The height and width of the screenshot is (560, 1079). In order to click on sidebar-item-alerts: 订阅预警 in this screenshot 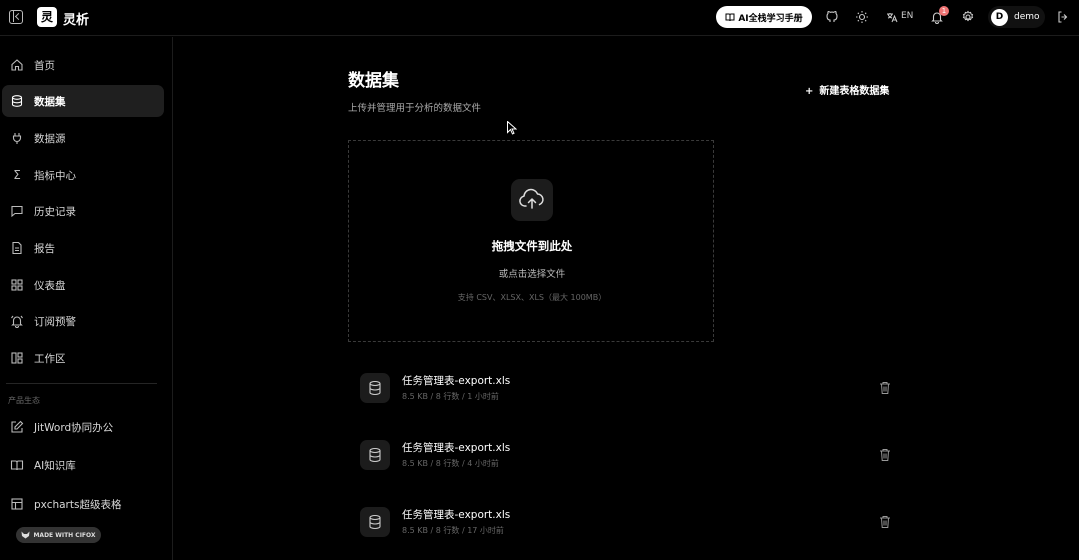, I will do `click(83, 321)`.